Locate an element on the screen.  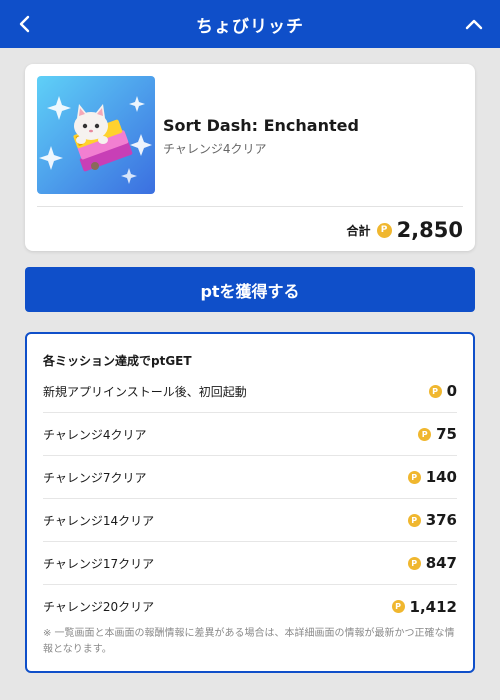
mission-row: チャレンジ4クリア P 75 is located at coordinates (250, 434).